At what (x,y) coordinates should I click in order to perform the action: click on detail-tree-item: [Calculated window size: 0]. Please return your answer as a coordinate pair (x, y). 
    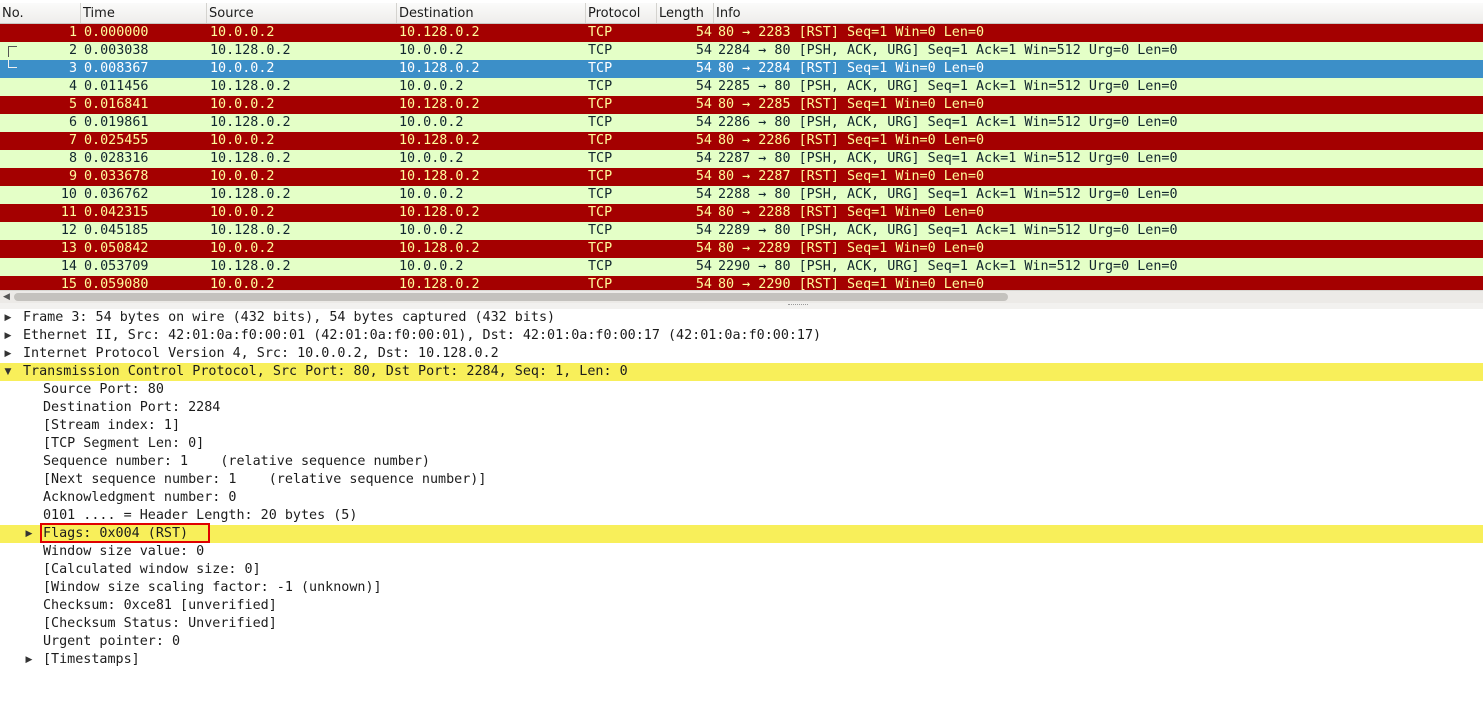
    Looking at the image, I should click on (741, 570).